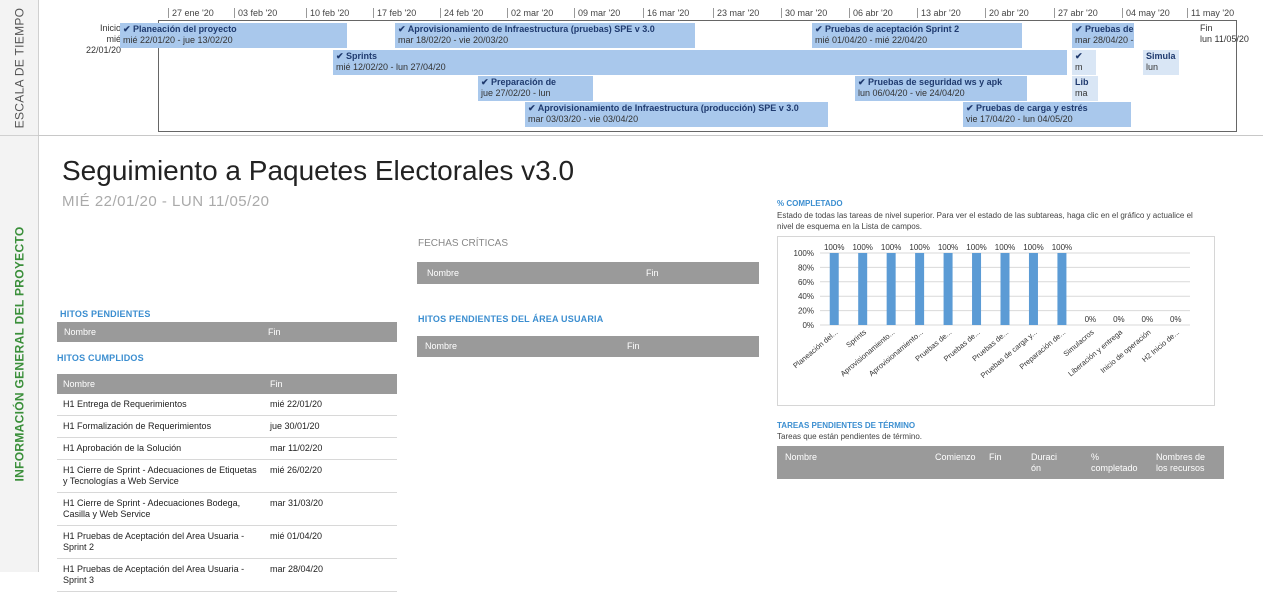 This screenshot has height=592, width=1263. What do you see at coordinates (1118, 463) in the screenshot?
I see `col-percent: % completado` at bounding box center [1118, 463].